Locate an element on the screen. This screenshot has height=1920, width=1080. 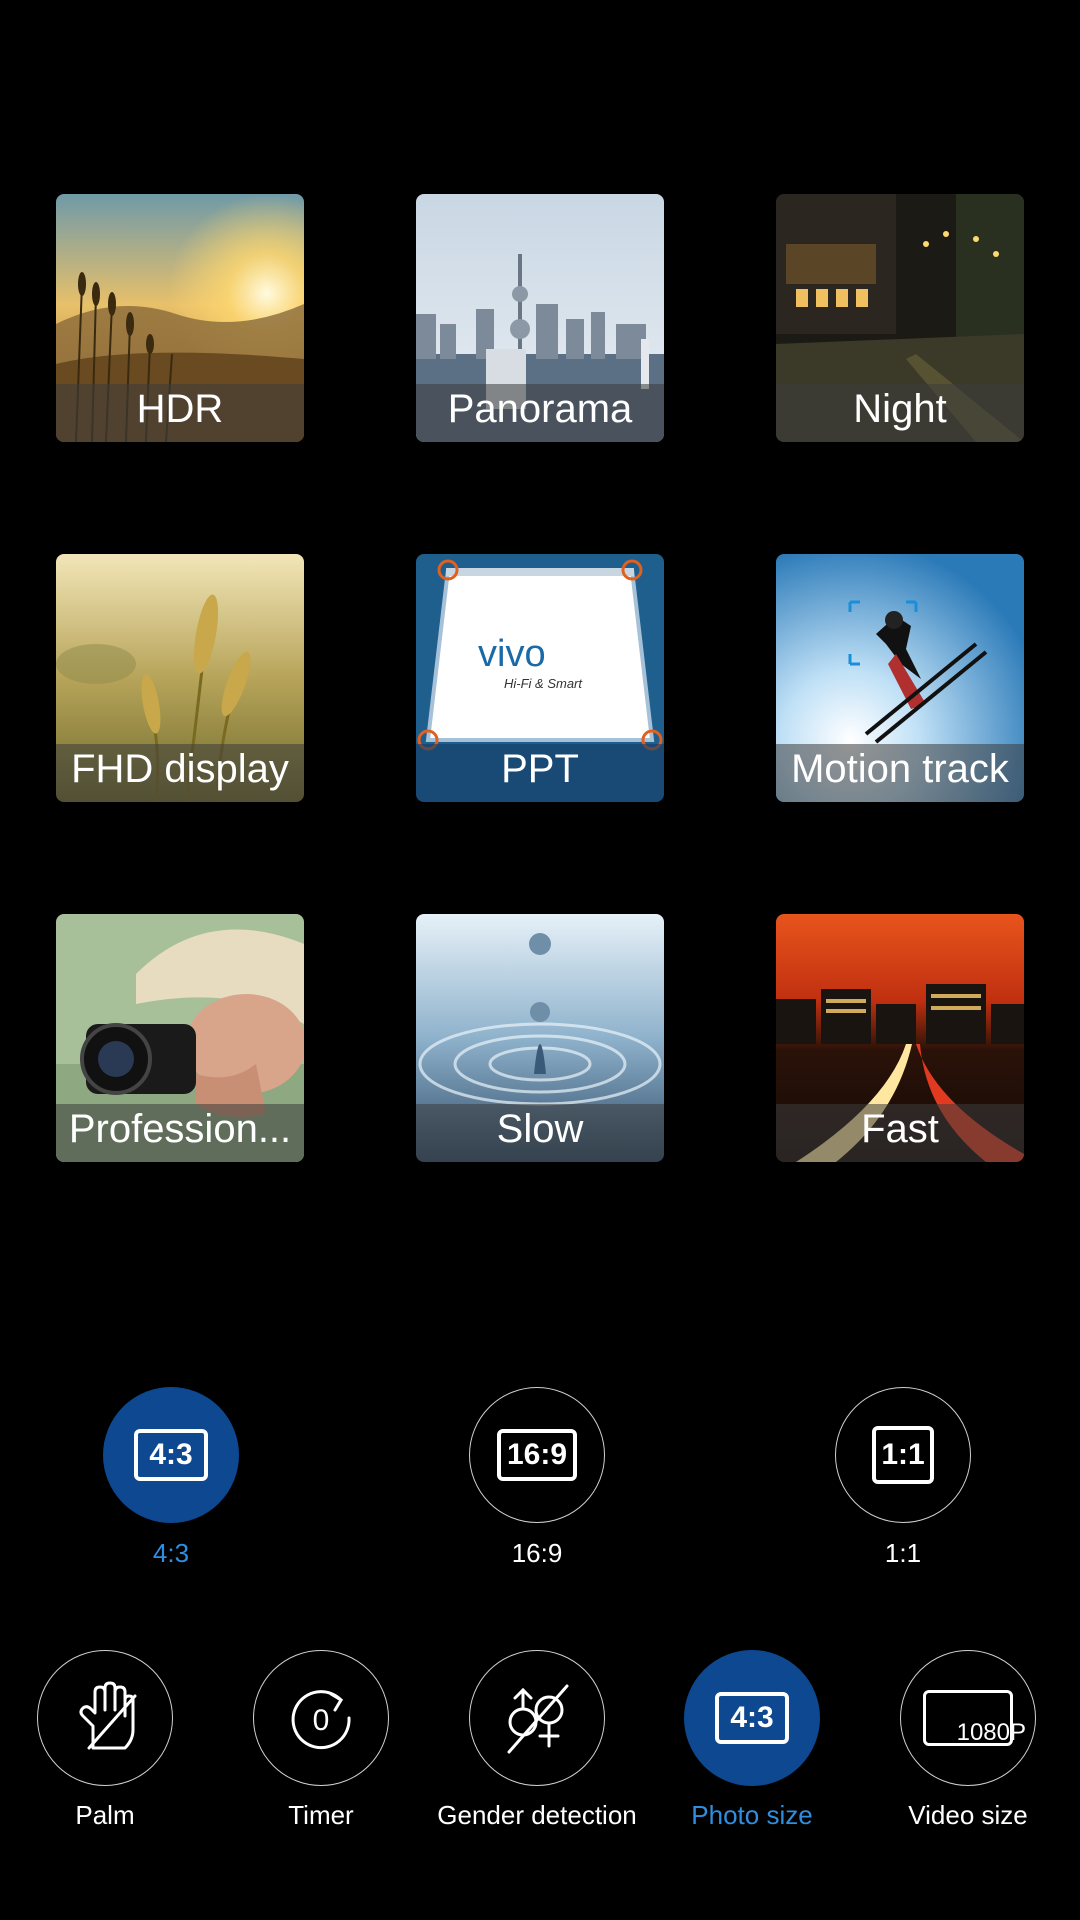
photo-size-icon: 4:3 is located at coordinates (752, 1718).